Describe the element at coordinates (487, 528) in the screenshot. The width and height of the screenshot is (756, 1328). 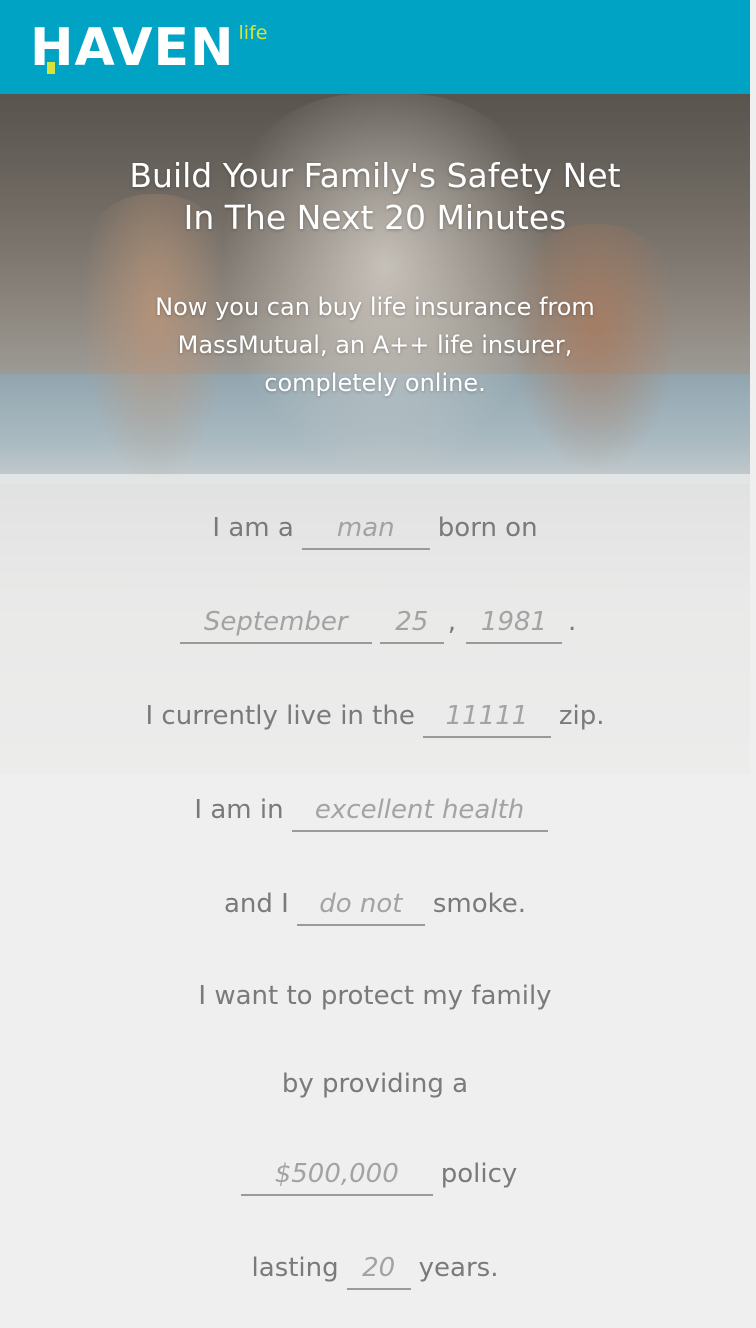
I see `gender-suffix-text: born on` at that location.